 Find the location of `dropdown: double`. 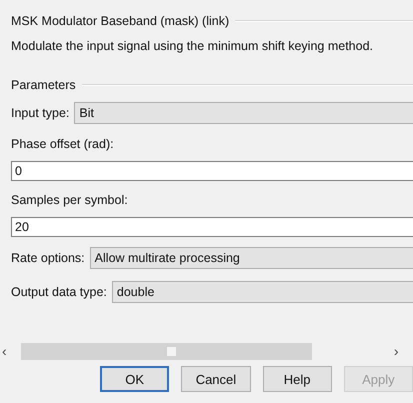

dropdown: double is located at coordinates (262, 292).